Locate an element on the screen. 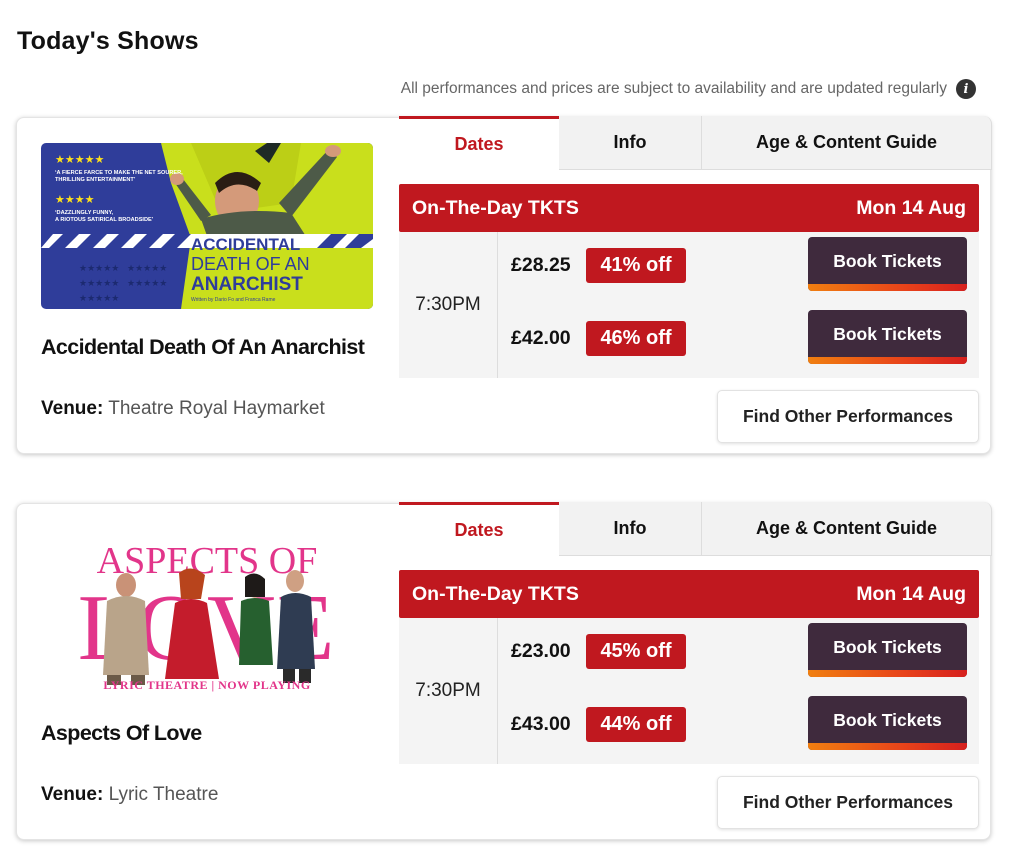 Image resolution: width=1012 pixels, height=846 pixels. poster-stars-row-2: ★★★★★ is located at coordinates (147, 269).